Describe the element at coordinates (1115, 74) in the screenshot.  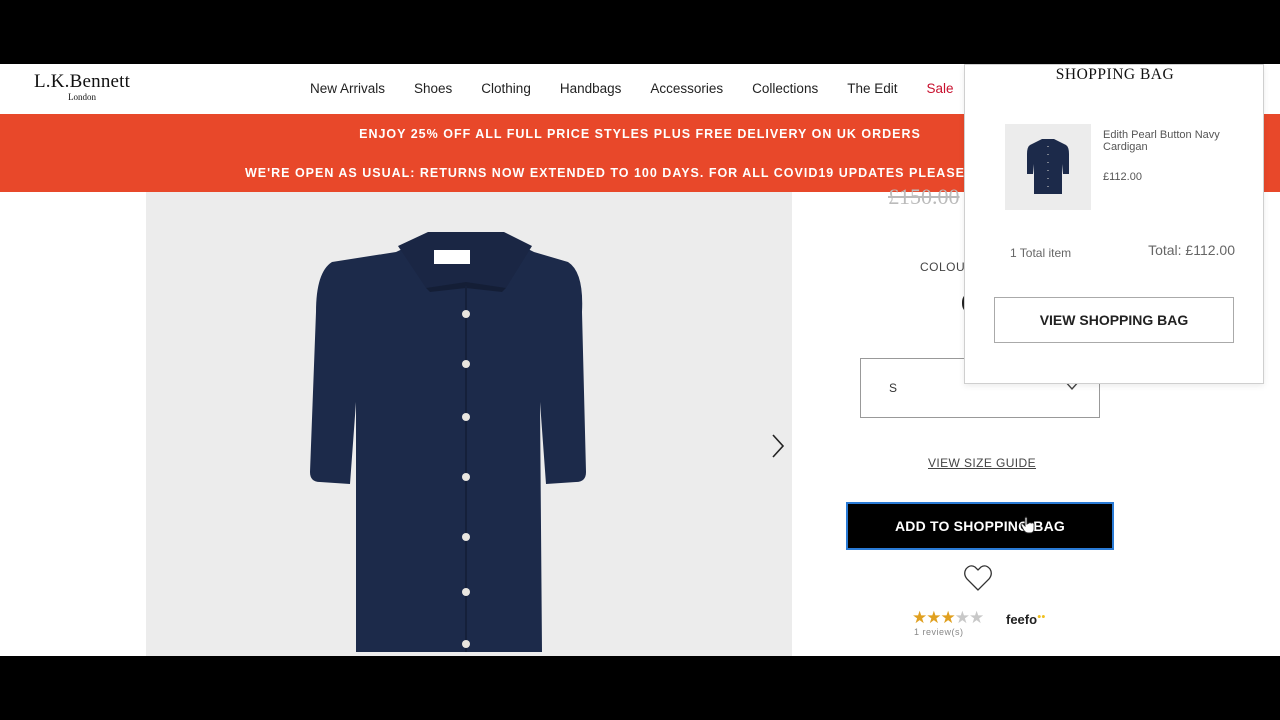
I see `shopping-bag-title: SHOPPING BAG` at that location.